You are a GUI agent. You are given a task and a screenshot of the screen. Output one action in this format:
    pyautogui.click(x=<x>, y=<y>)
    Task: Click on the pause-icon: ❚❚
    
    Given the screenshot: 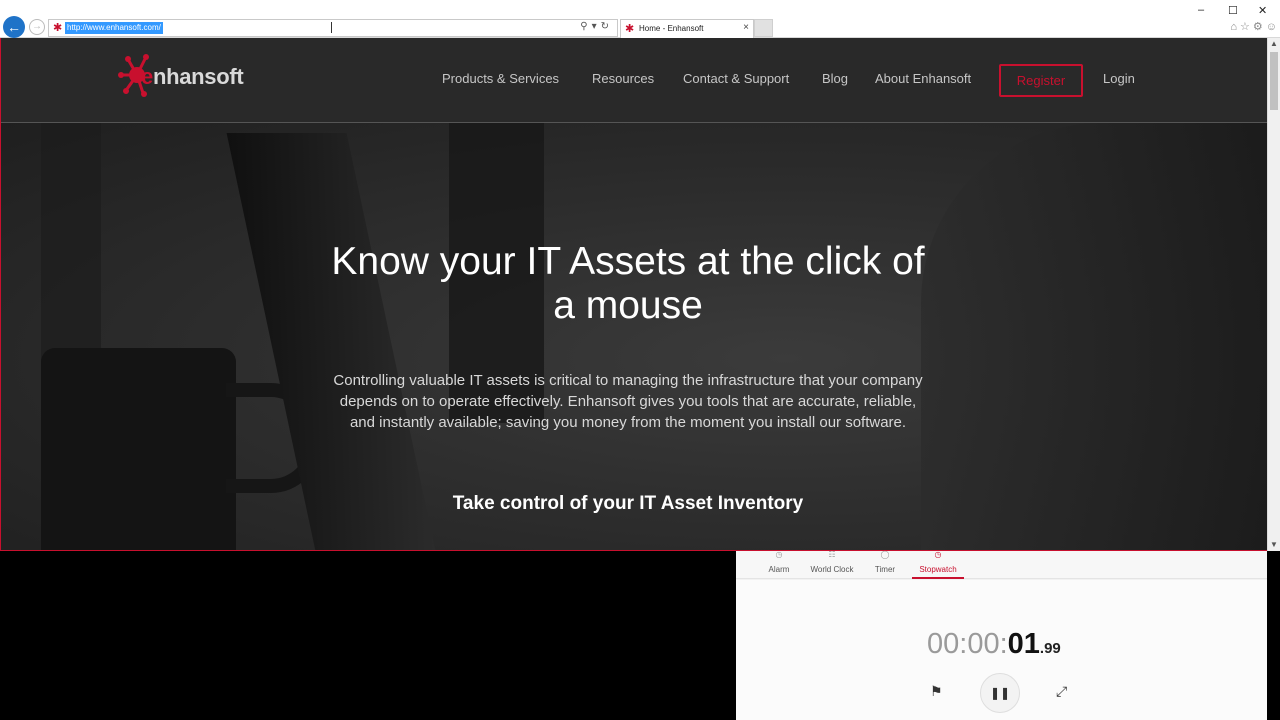 What is the action you would take?
    pyautogui.click(x=1000, y=693)
    